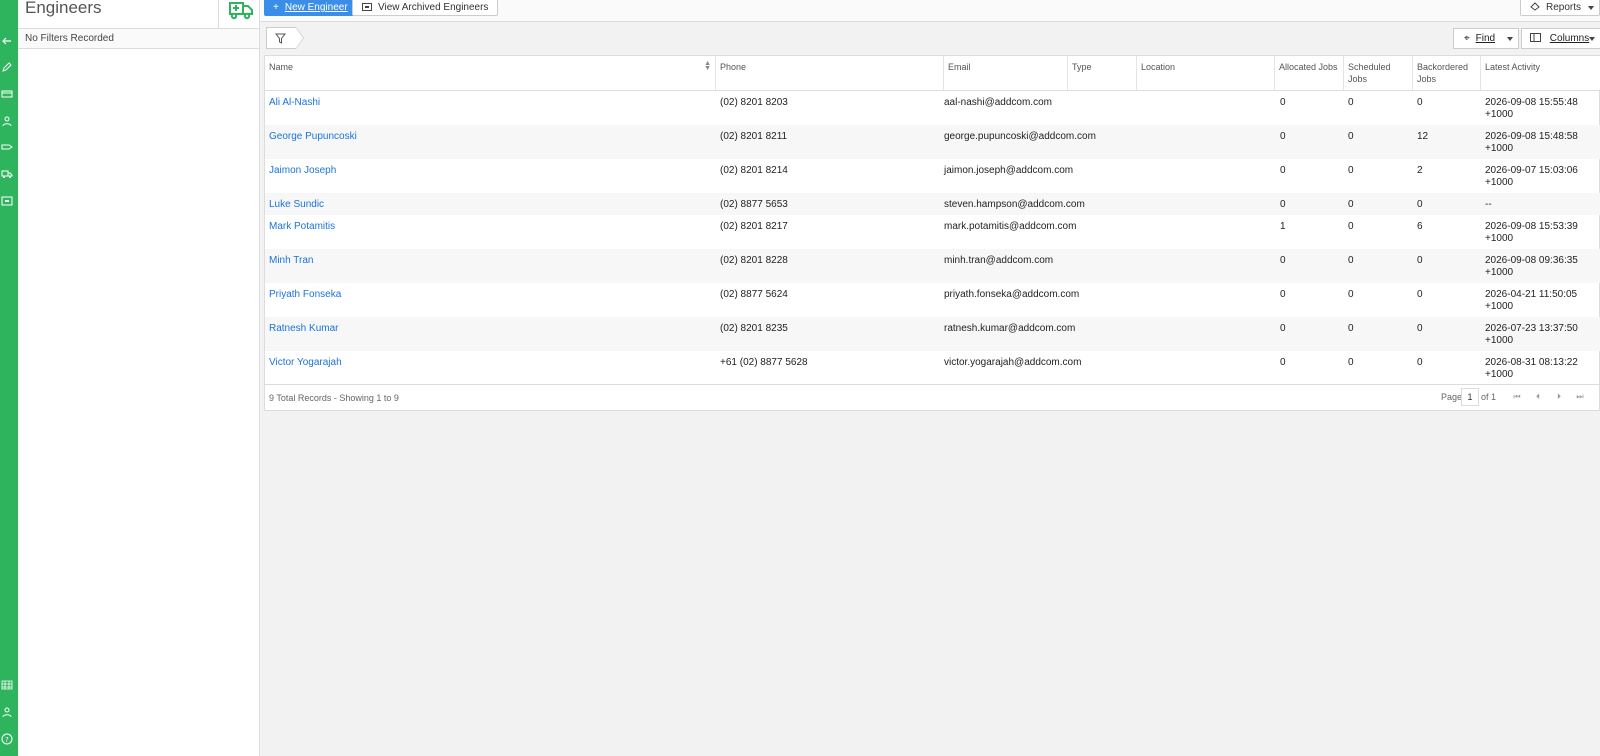 The width and height of the screenshot is (1600, 756). What do you see at coordinates (294, 103) in the screenshot?
I see `engineer-name-link: Ali Al-Nashi` at bounding box center [294, 103].